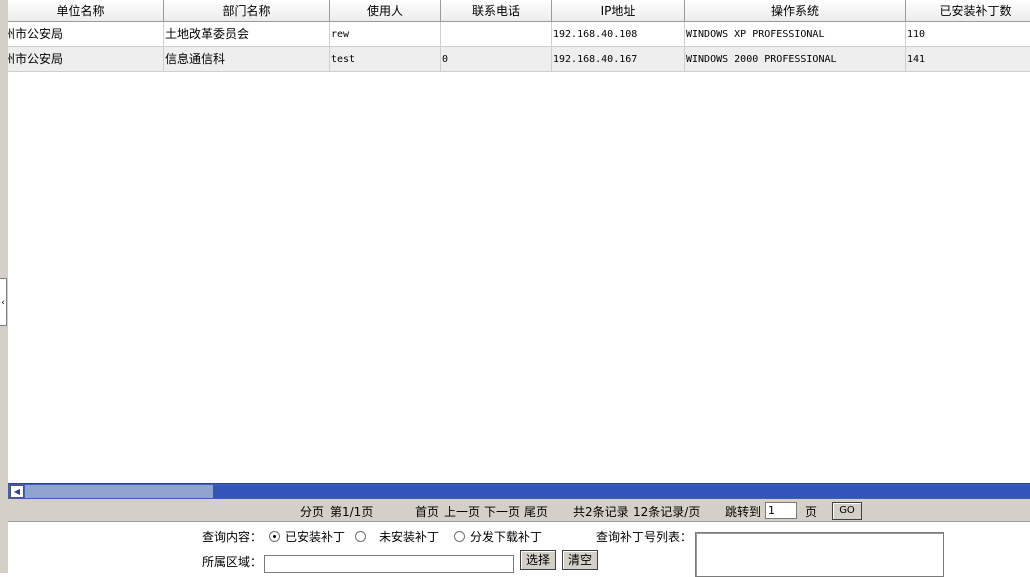  What do you see at coordinates (496, 59) in the screenshot?
I see `cell-phone: 0` at bounding box center [496, 59].